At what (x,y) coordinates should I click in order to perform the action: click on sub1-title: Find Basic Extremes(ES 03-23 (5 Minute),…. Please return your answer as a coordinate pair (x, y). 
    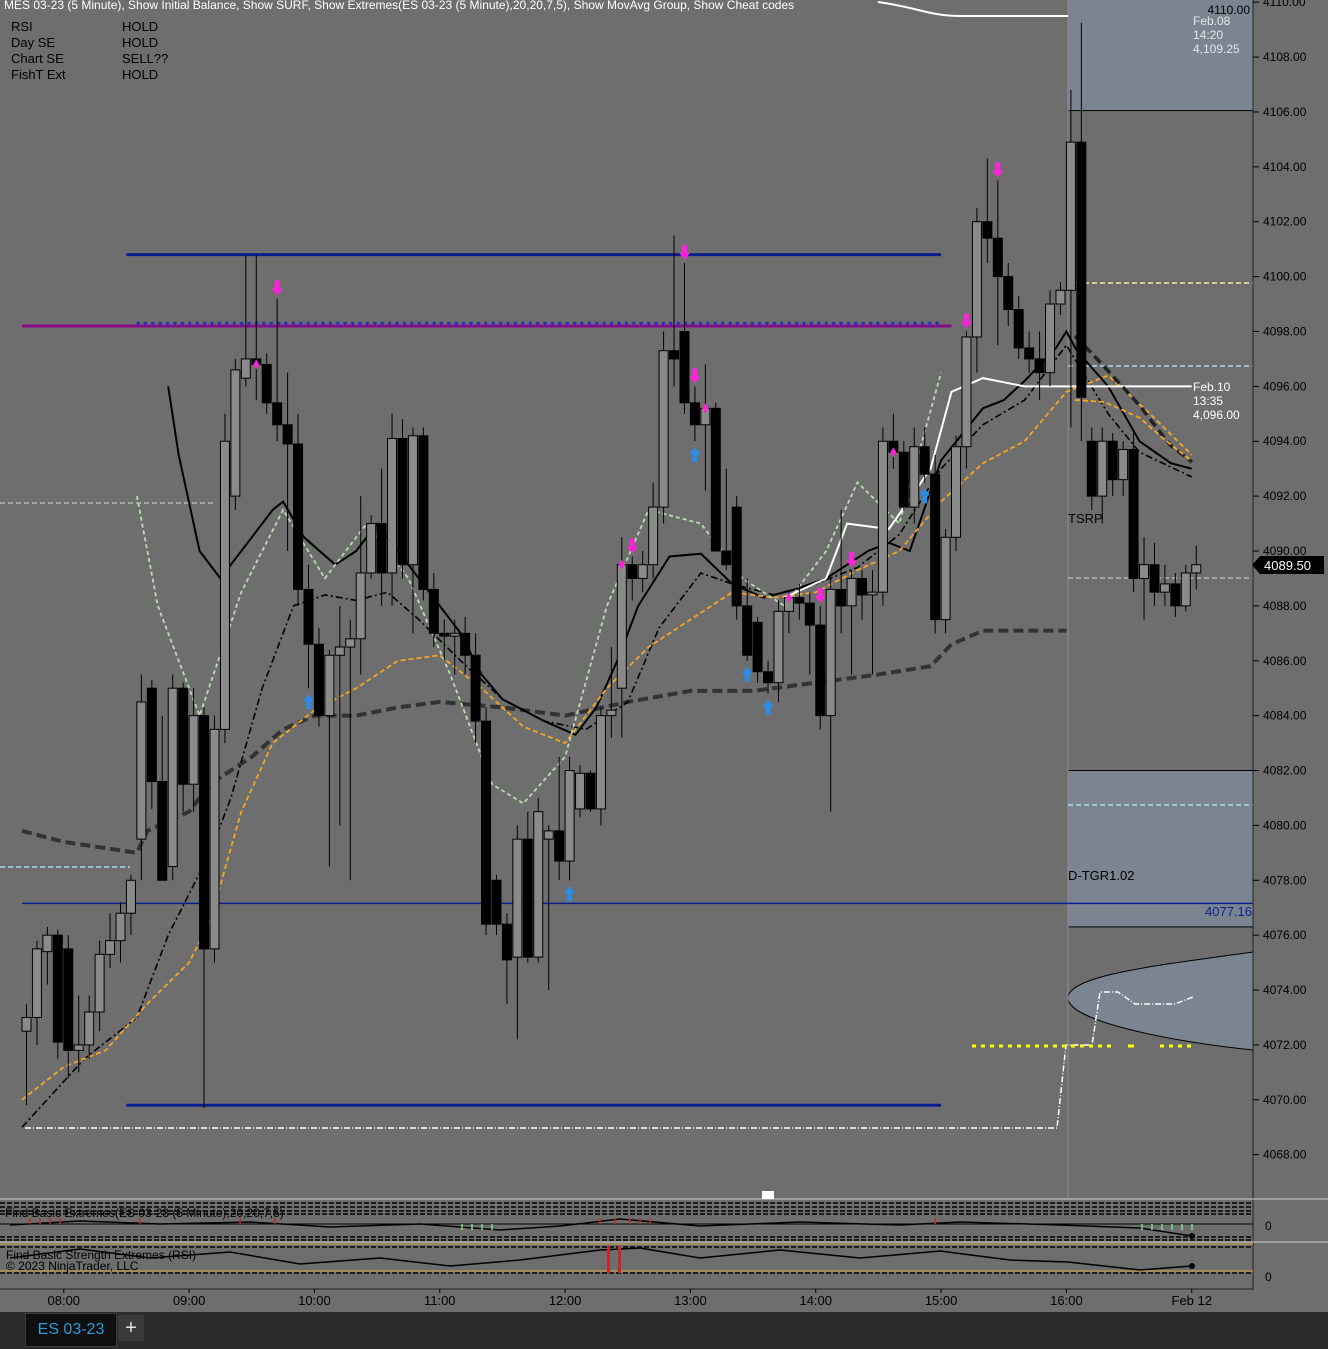
    Looking at the image, I should click on (144, 1213).